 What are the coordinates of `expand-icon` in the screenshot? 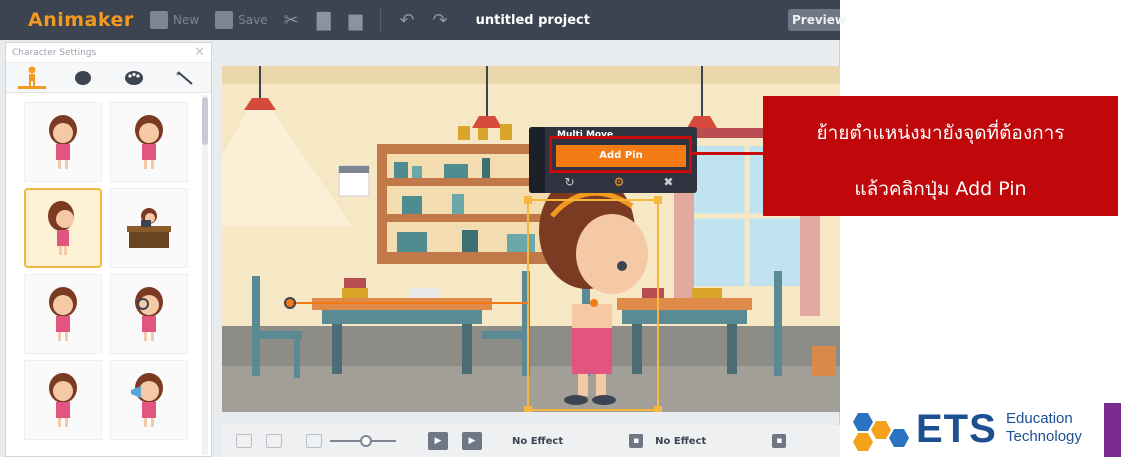 It's located at (274, 441).